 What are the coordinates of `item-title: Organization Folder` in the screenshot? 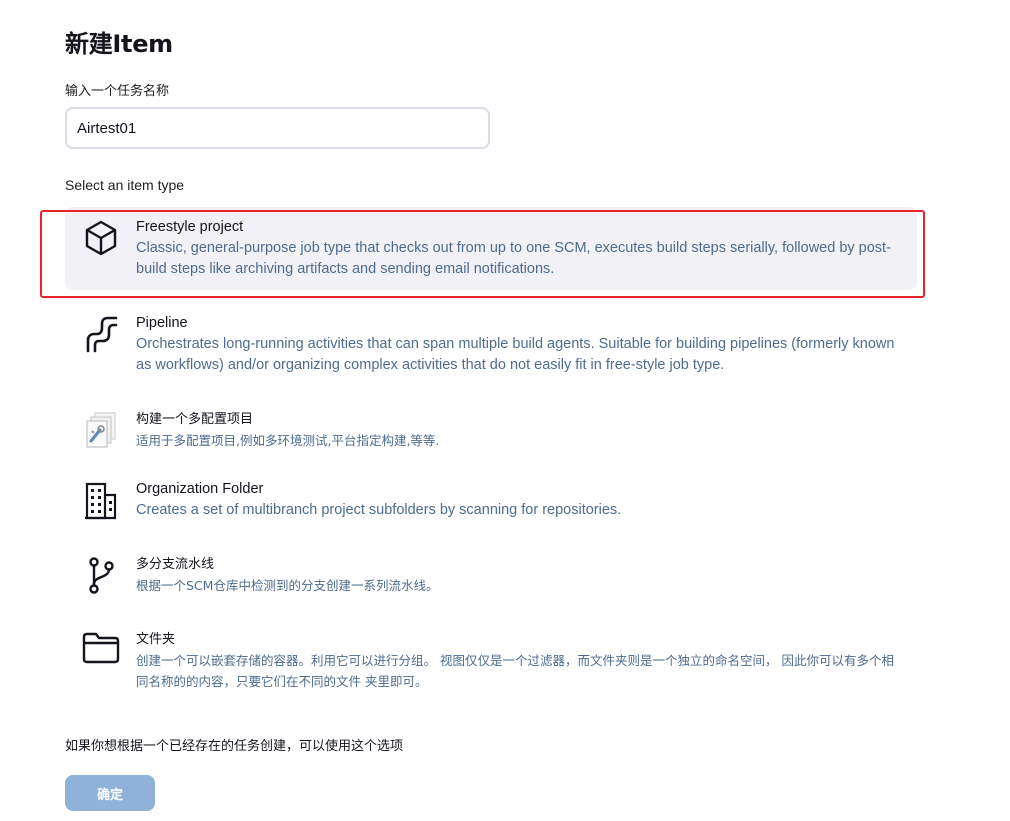 It's located at (200, 489).